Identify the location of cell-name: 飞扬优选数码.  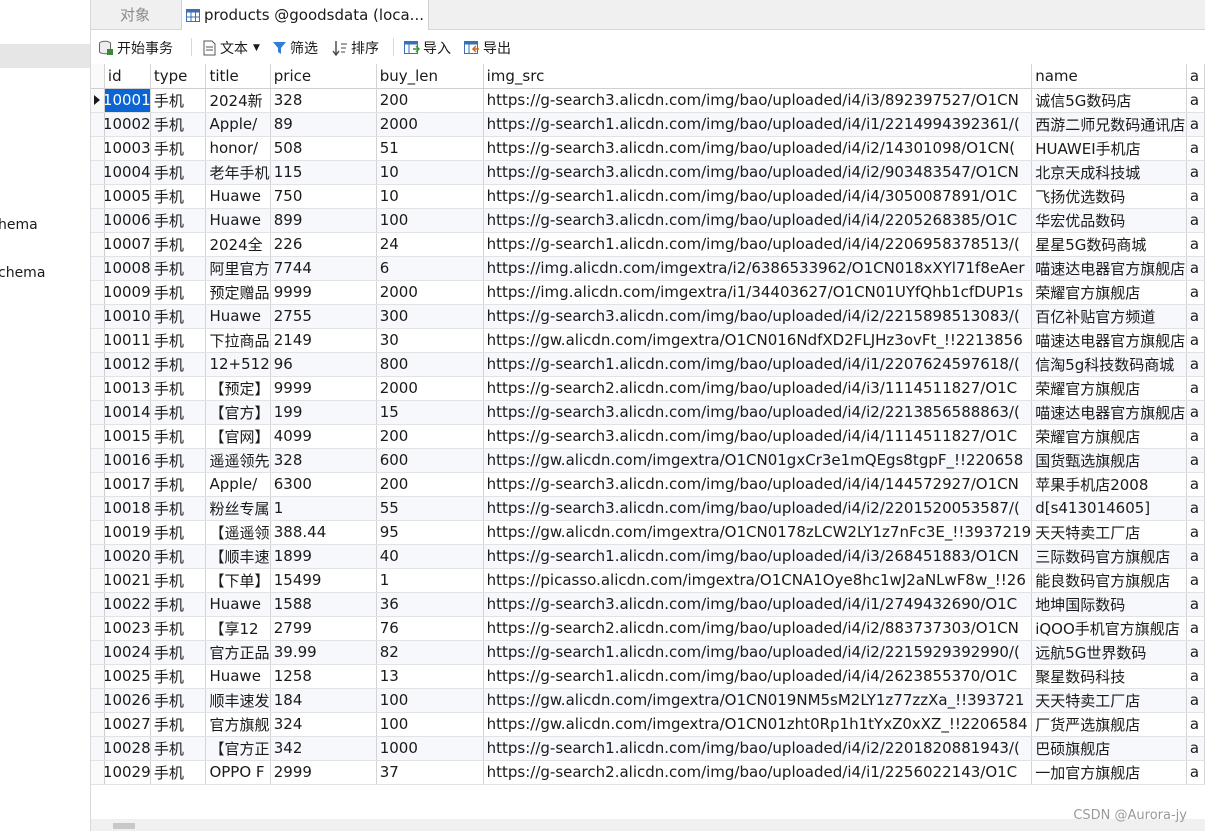
(1109, 196).